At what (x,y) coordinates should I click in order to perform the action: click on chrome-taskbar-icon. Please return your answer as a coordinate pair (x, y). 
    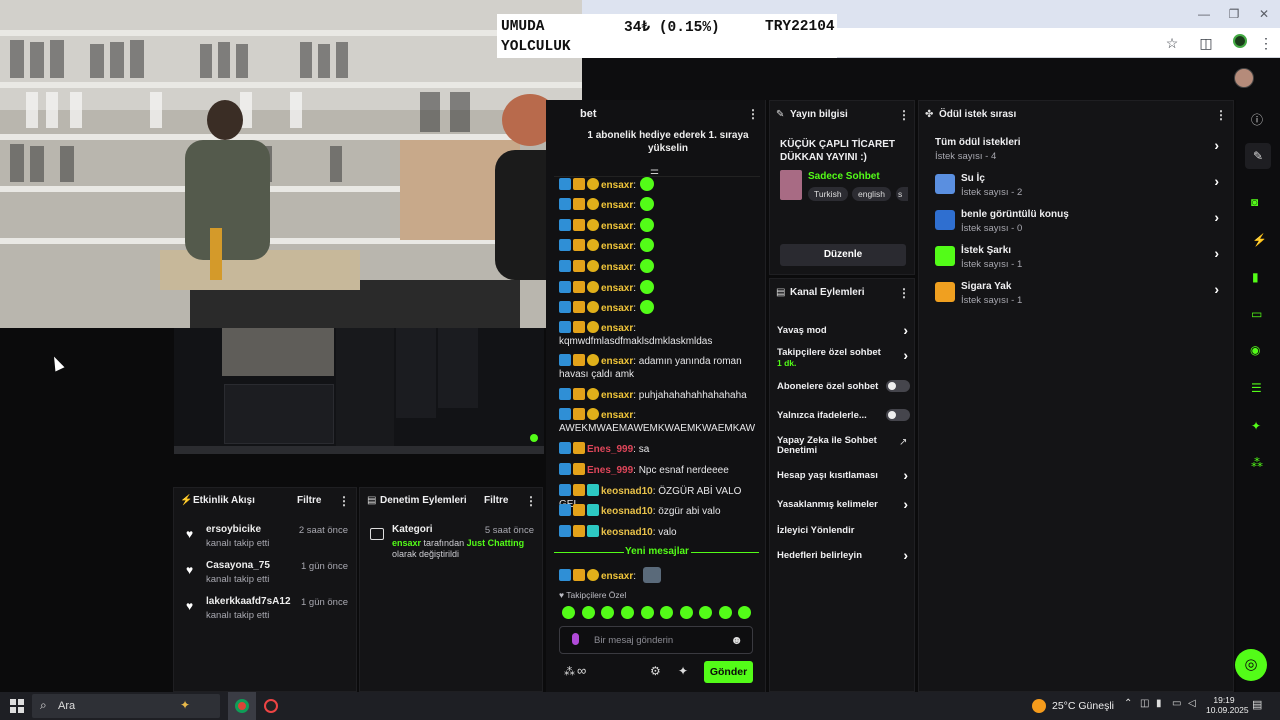
    Looking at the image, I should click on (242, 706).